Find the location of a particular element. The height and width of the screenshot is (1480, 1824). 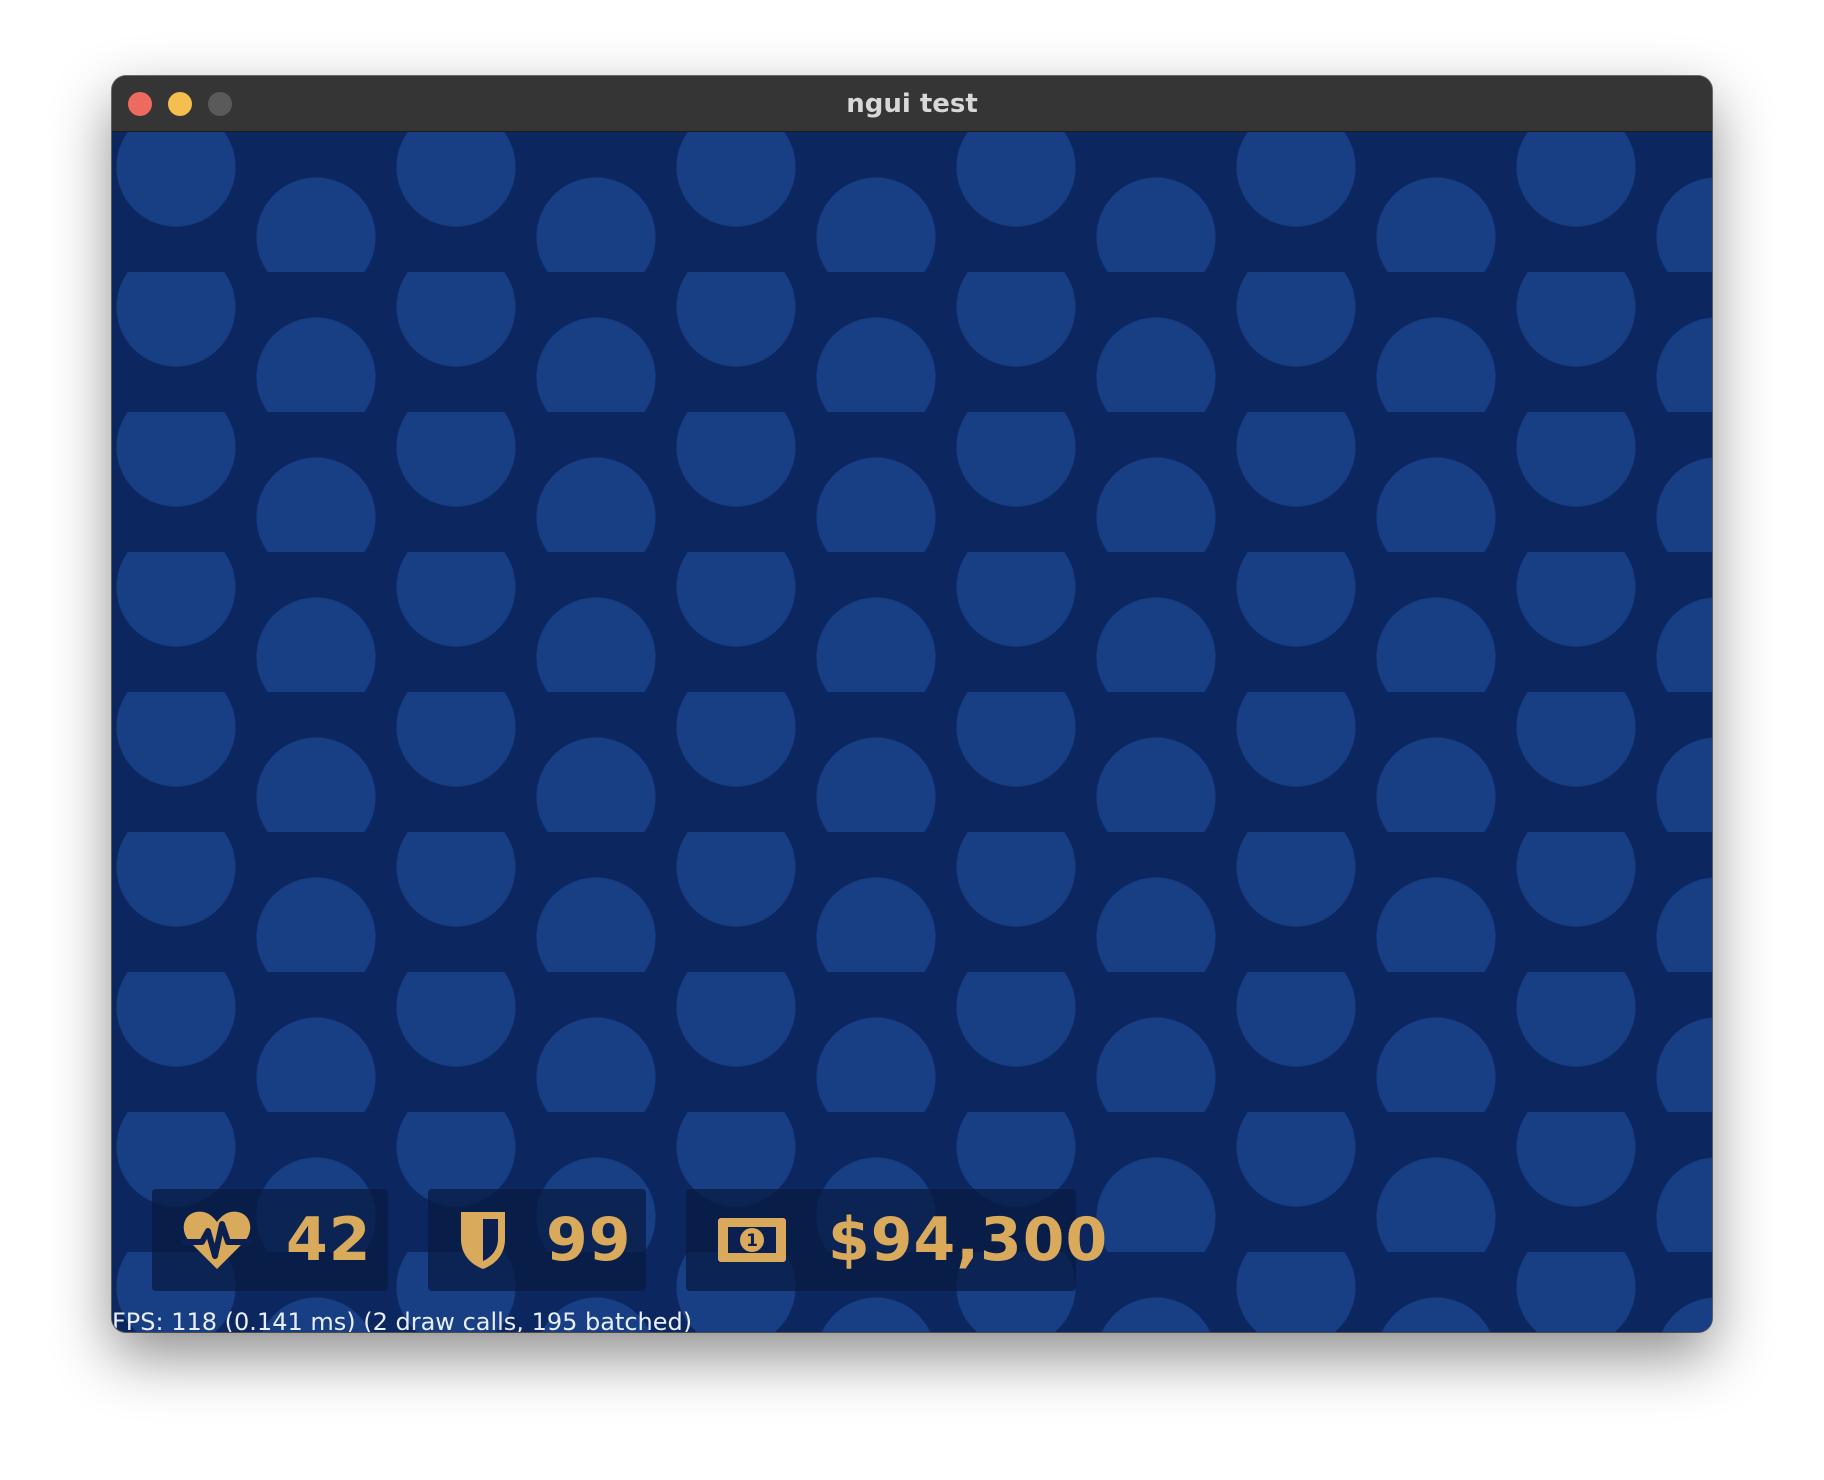

svg-text: 1 is located at coordinates (752, 1241).